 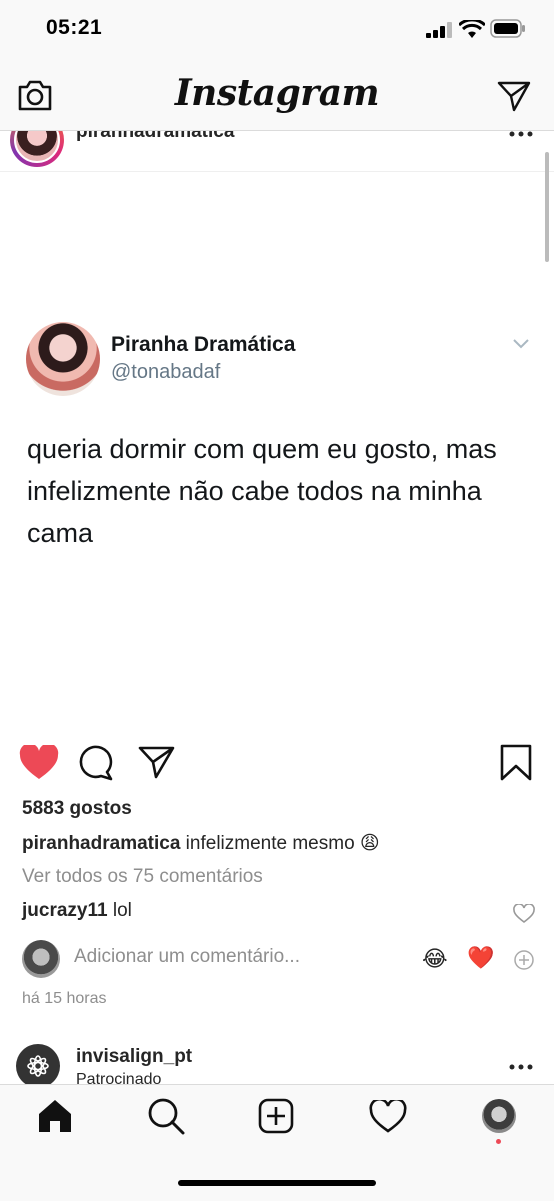 I want to click on wifi-icon, so click(x=472, y=29).